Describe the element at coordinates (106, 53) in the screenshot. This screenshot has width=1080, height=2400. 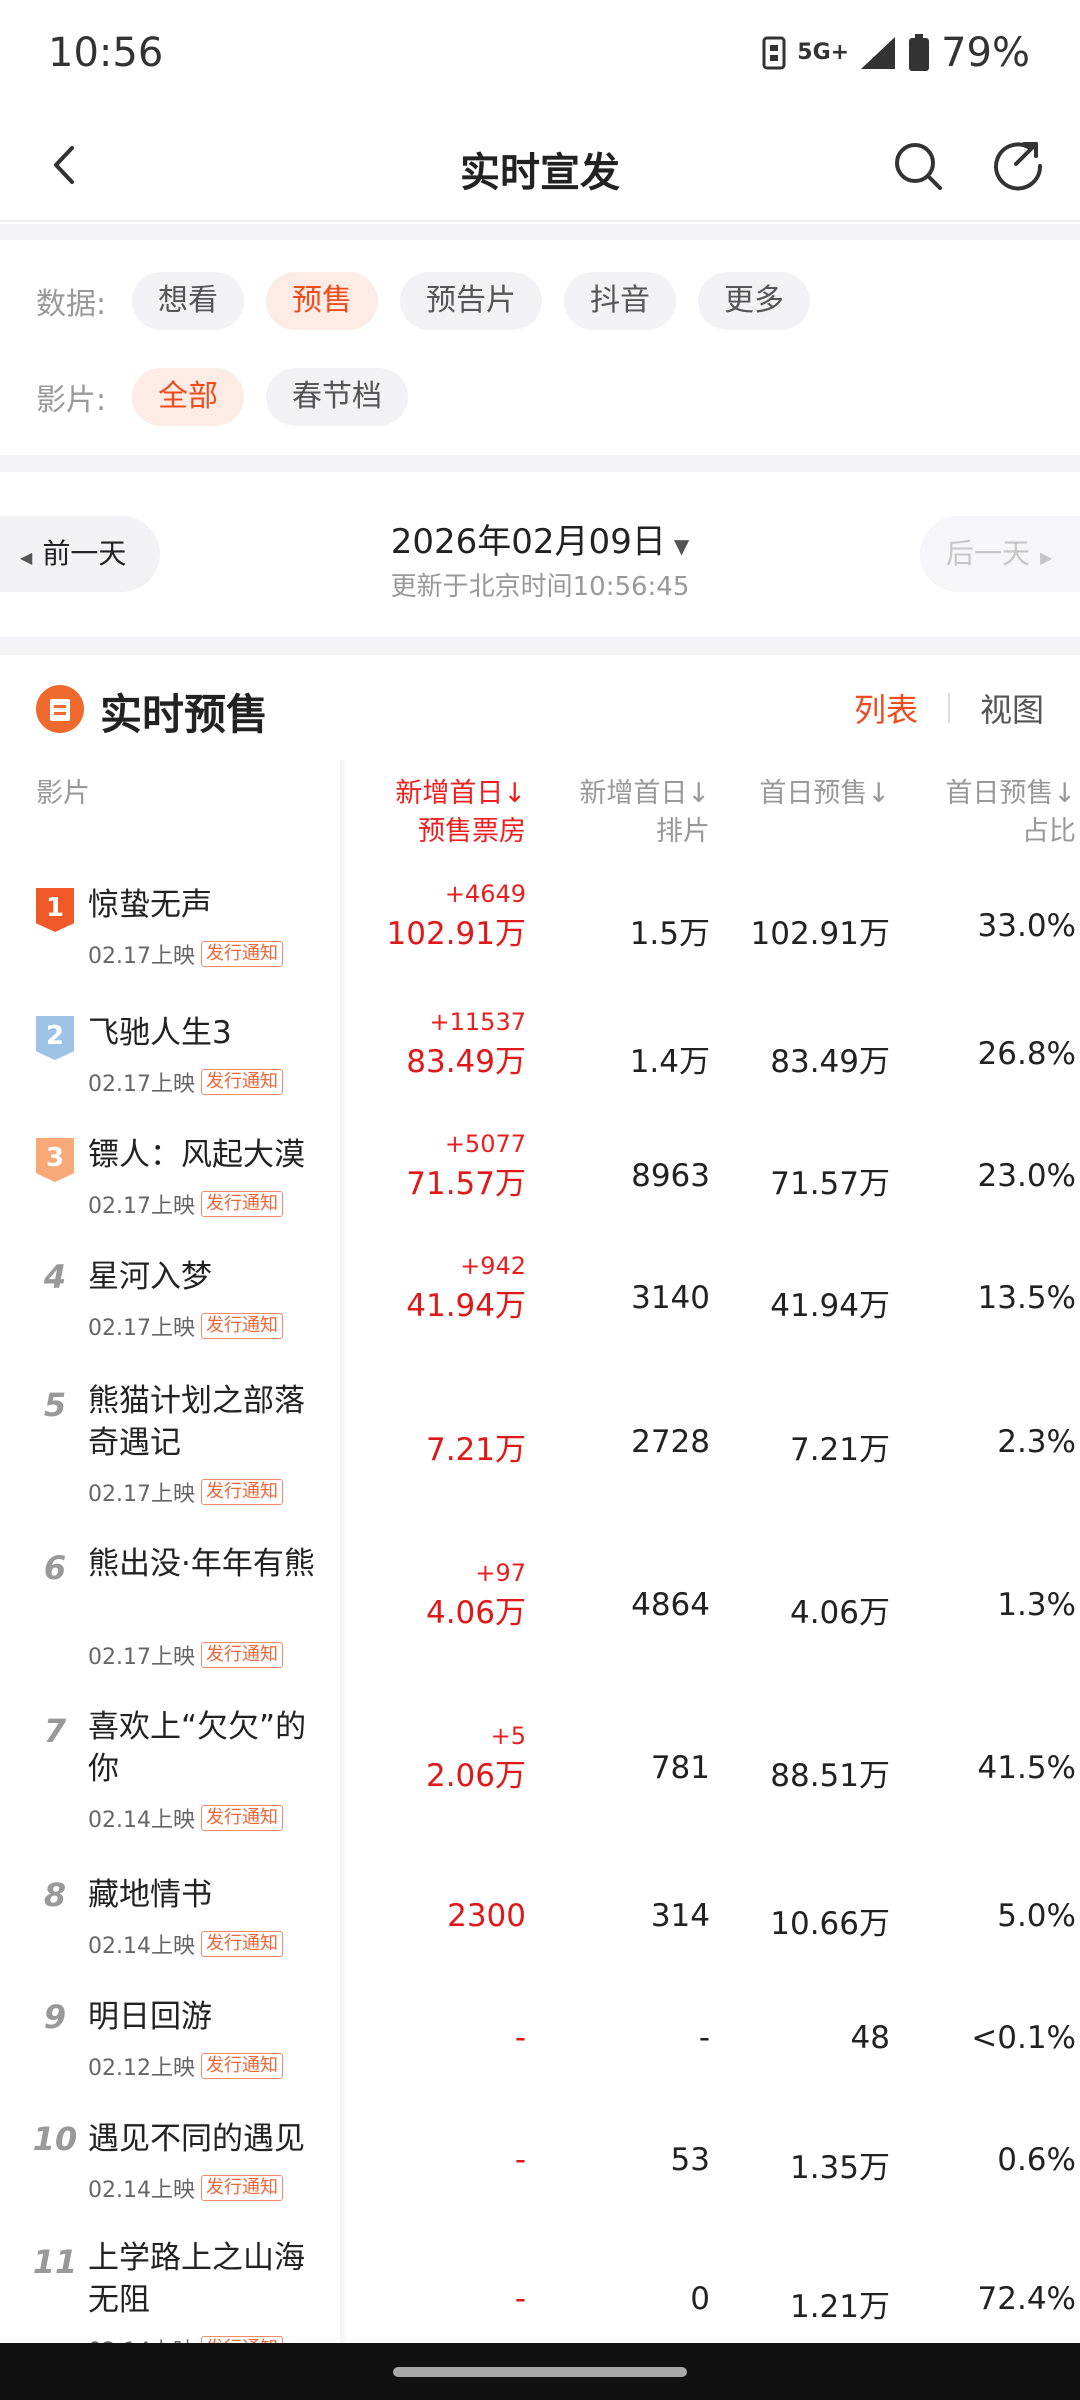
I see `clock: 10:56` at that location.